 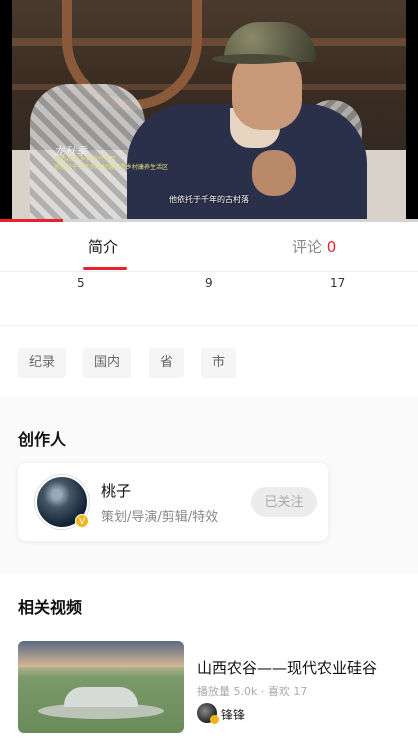 What do you see at coordinates (160, 517) in the screenshot?
I see `creator-role: 策划/导演/剪辑/特效` at bounding box center [160, 517].